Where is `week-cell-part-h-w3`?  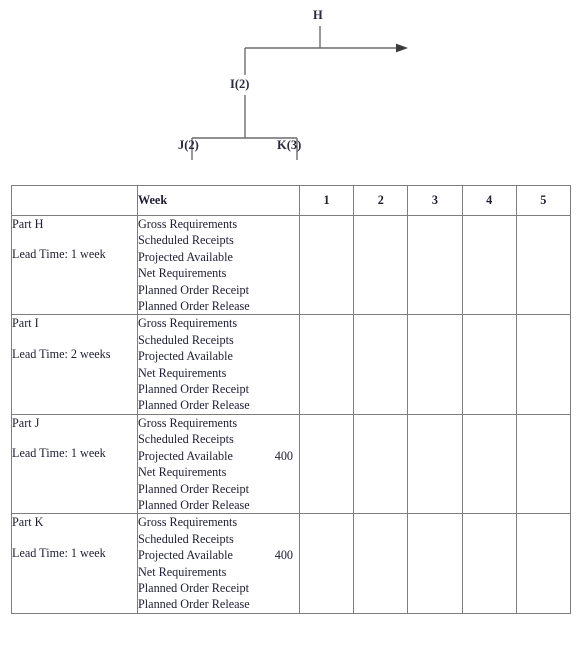
week-cell-part-h-w3 is located at coordinates (435, 265).